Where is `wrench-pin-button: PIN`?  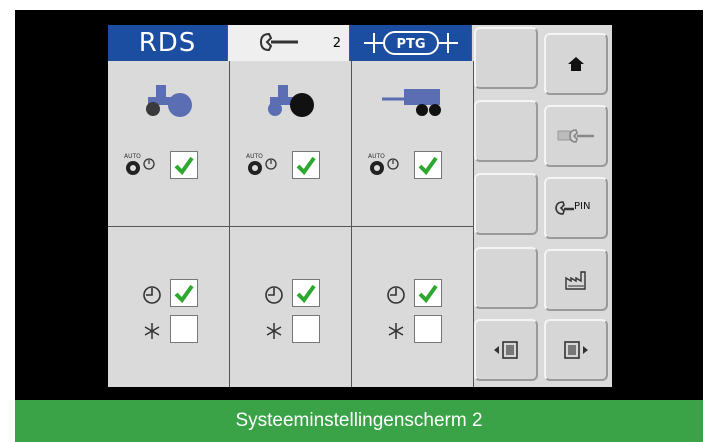 wrench-pin-button: PIN is located at coordinates (576, 208).